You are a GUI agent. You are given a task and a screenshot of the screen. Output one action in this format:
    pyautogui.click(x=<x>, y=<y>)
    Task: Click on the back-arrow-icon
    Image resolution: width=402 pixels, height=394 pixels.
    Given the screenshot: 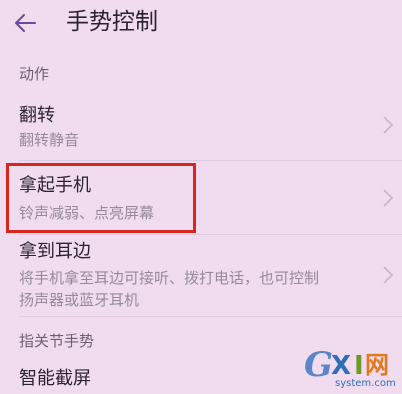 What is the action you would take?
    pyautogui.click(x=25, y=23)
    